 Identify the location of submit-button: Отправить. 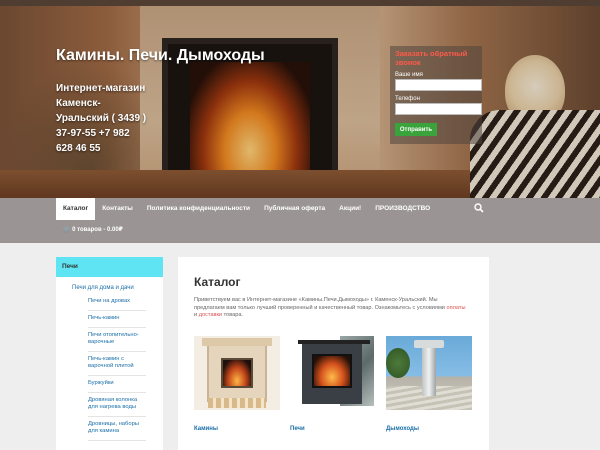
(416, 129).